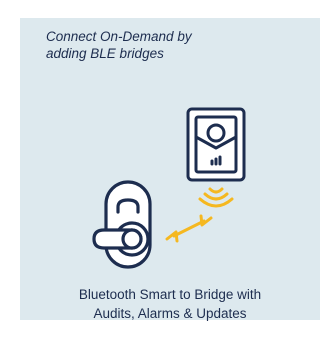 The width and height of the screenshot is (336, 339). Describe the element at coordinates (189, 228) in the screenshot. I see `double-arrow-icon` at that location.